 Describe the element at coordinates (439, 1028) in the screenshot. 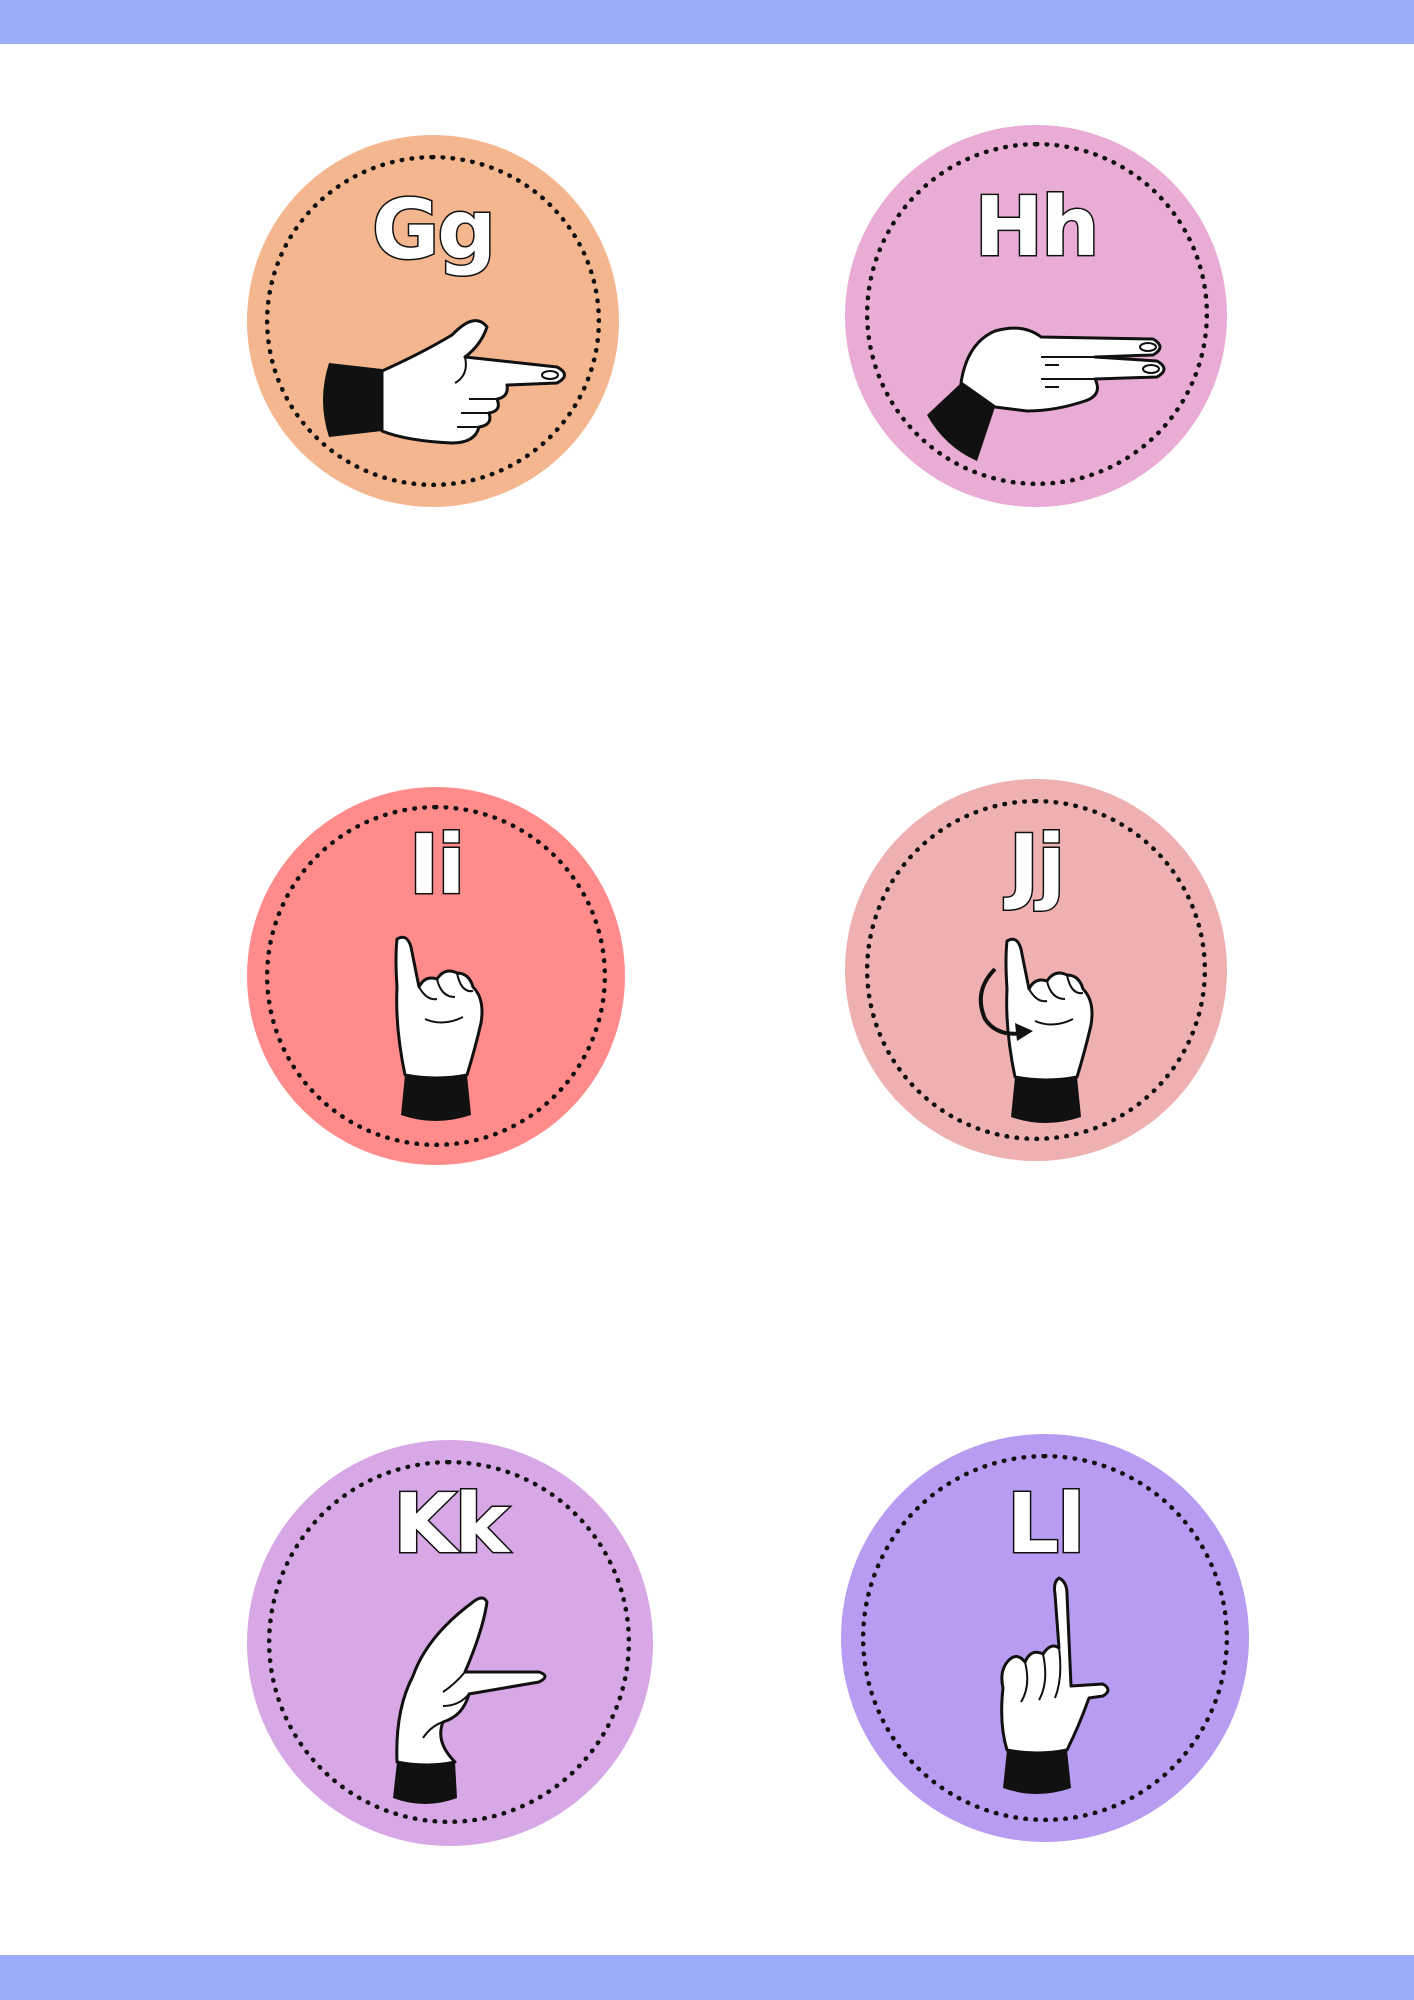

I see `hand-pinky-up-icon` at that location.